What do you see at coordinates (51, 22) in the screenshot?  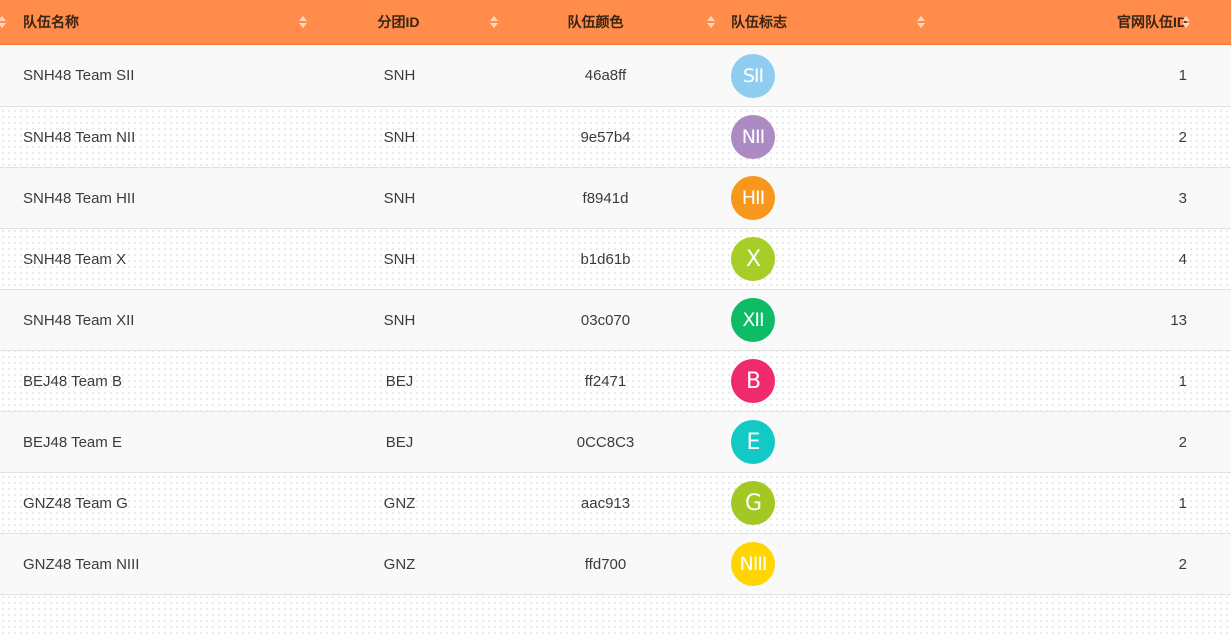 I see `column-header-label: 队伍名称` at bounding box center [51, 22].